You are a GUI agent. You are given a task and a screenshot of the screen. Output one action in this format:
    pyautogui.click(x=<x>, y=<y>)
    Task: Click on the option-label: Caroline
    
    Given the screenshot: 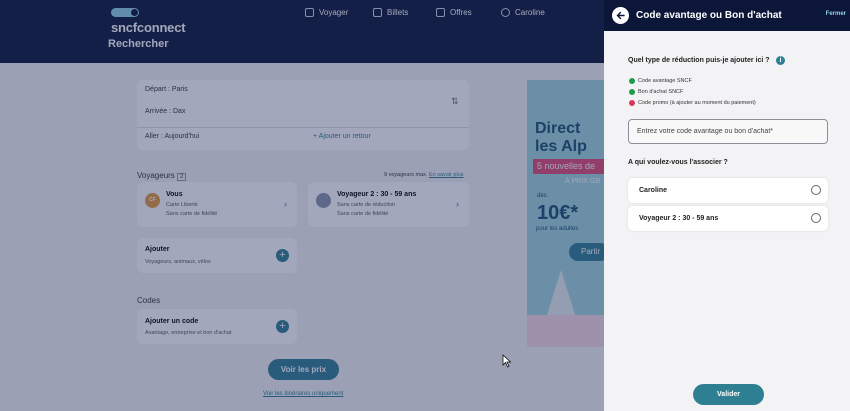 What is the action you would take?
    pyautogui.click(x=653, y=190)
    